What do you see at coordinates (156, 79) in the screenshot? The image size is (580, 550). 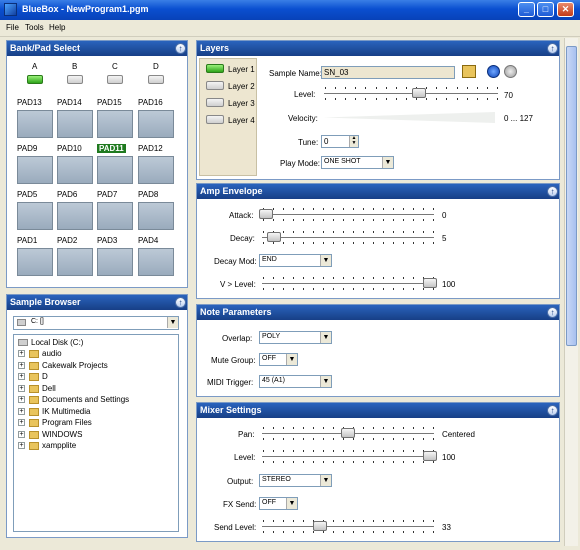 I see `bank-d-button` at bounding box center [156, 79].